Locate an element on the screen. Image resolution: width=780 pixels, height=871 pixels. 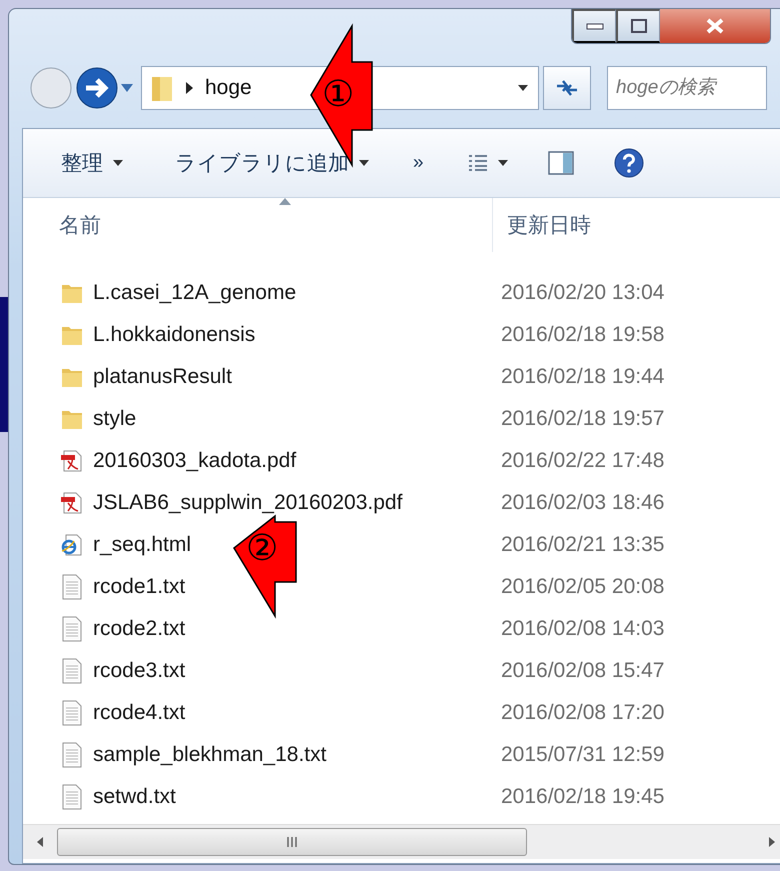
date-column-header: 更新日時 is located at coordinates (549, 225).